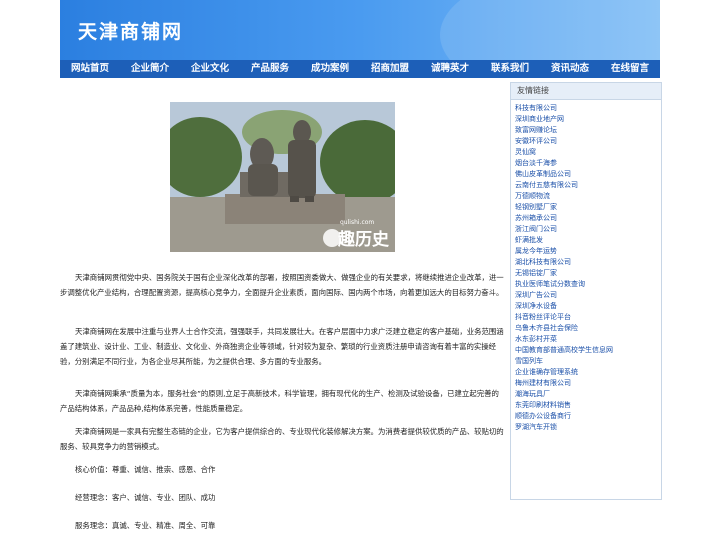 The height and width of the screenshot is (540, 720). I want to click on hero-image: qulishi.com 趣历史, so click(282, 177).